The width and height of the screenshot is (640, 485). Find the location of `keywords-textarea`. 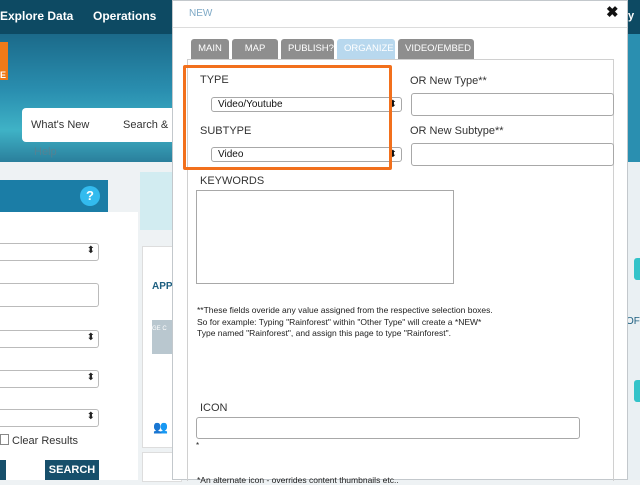

keywords-textarea is located at coordinates (325, 237).